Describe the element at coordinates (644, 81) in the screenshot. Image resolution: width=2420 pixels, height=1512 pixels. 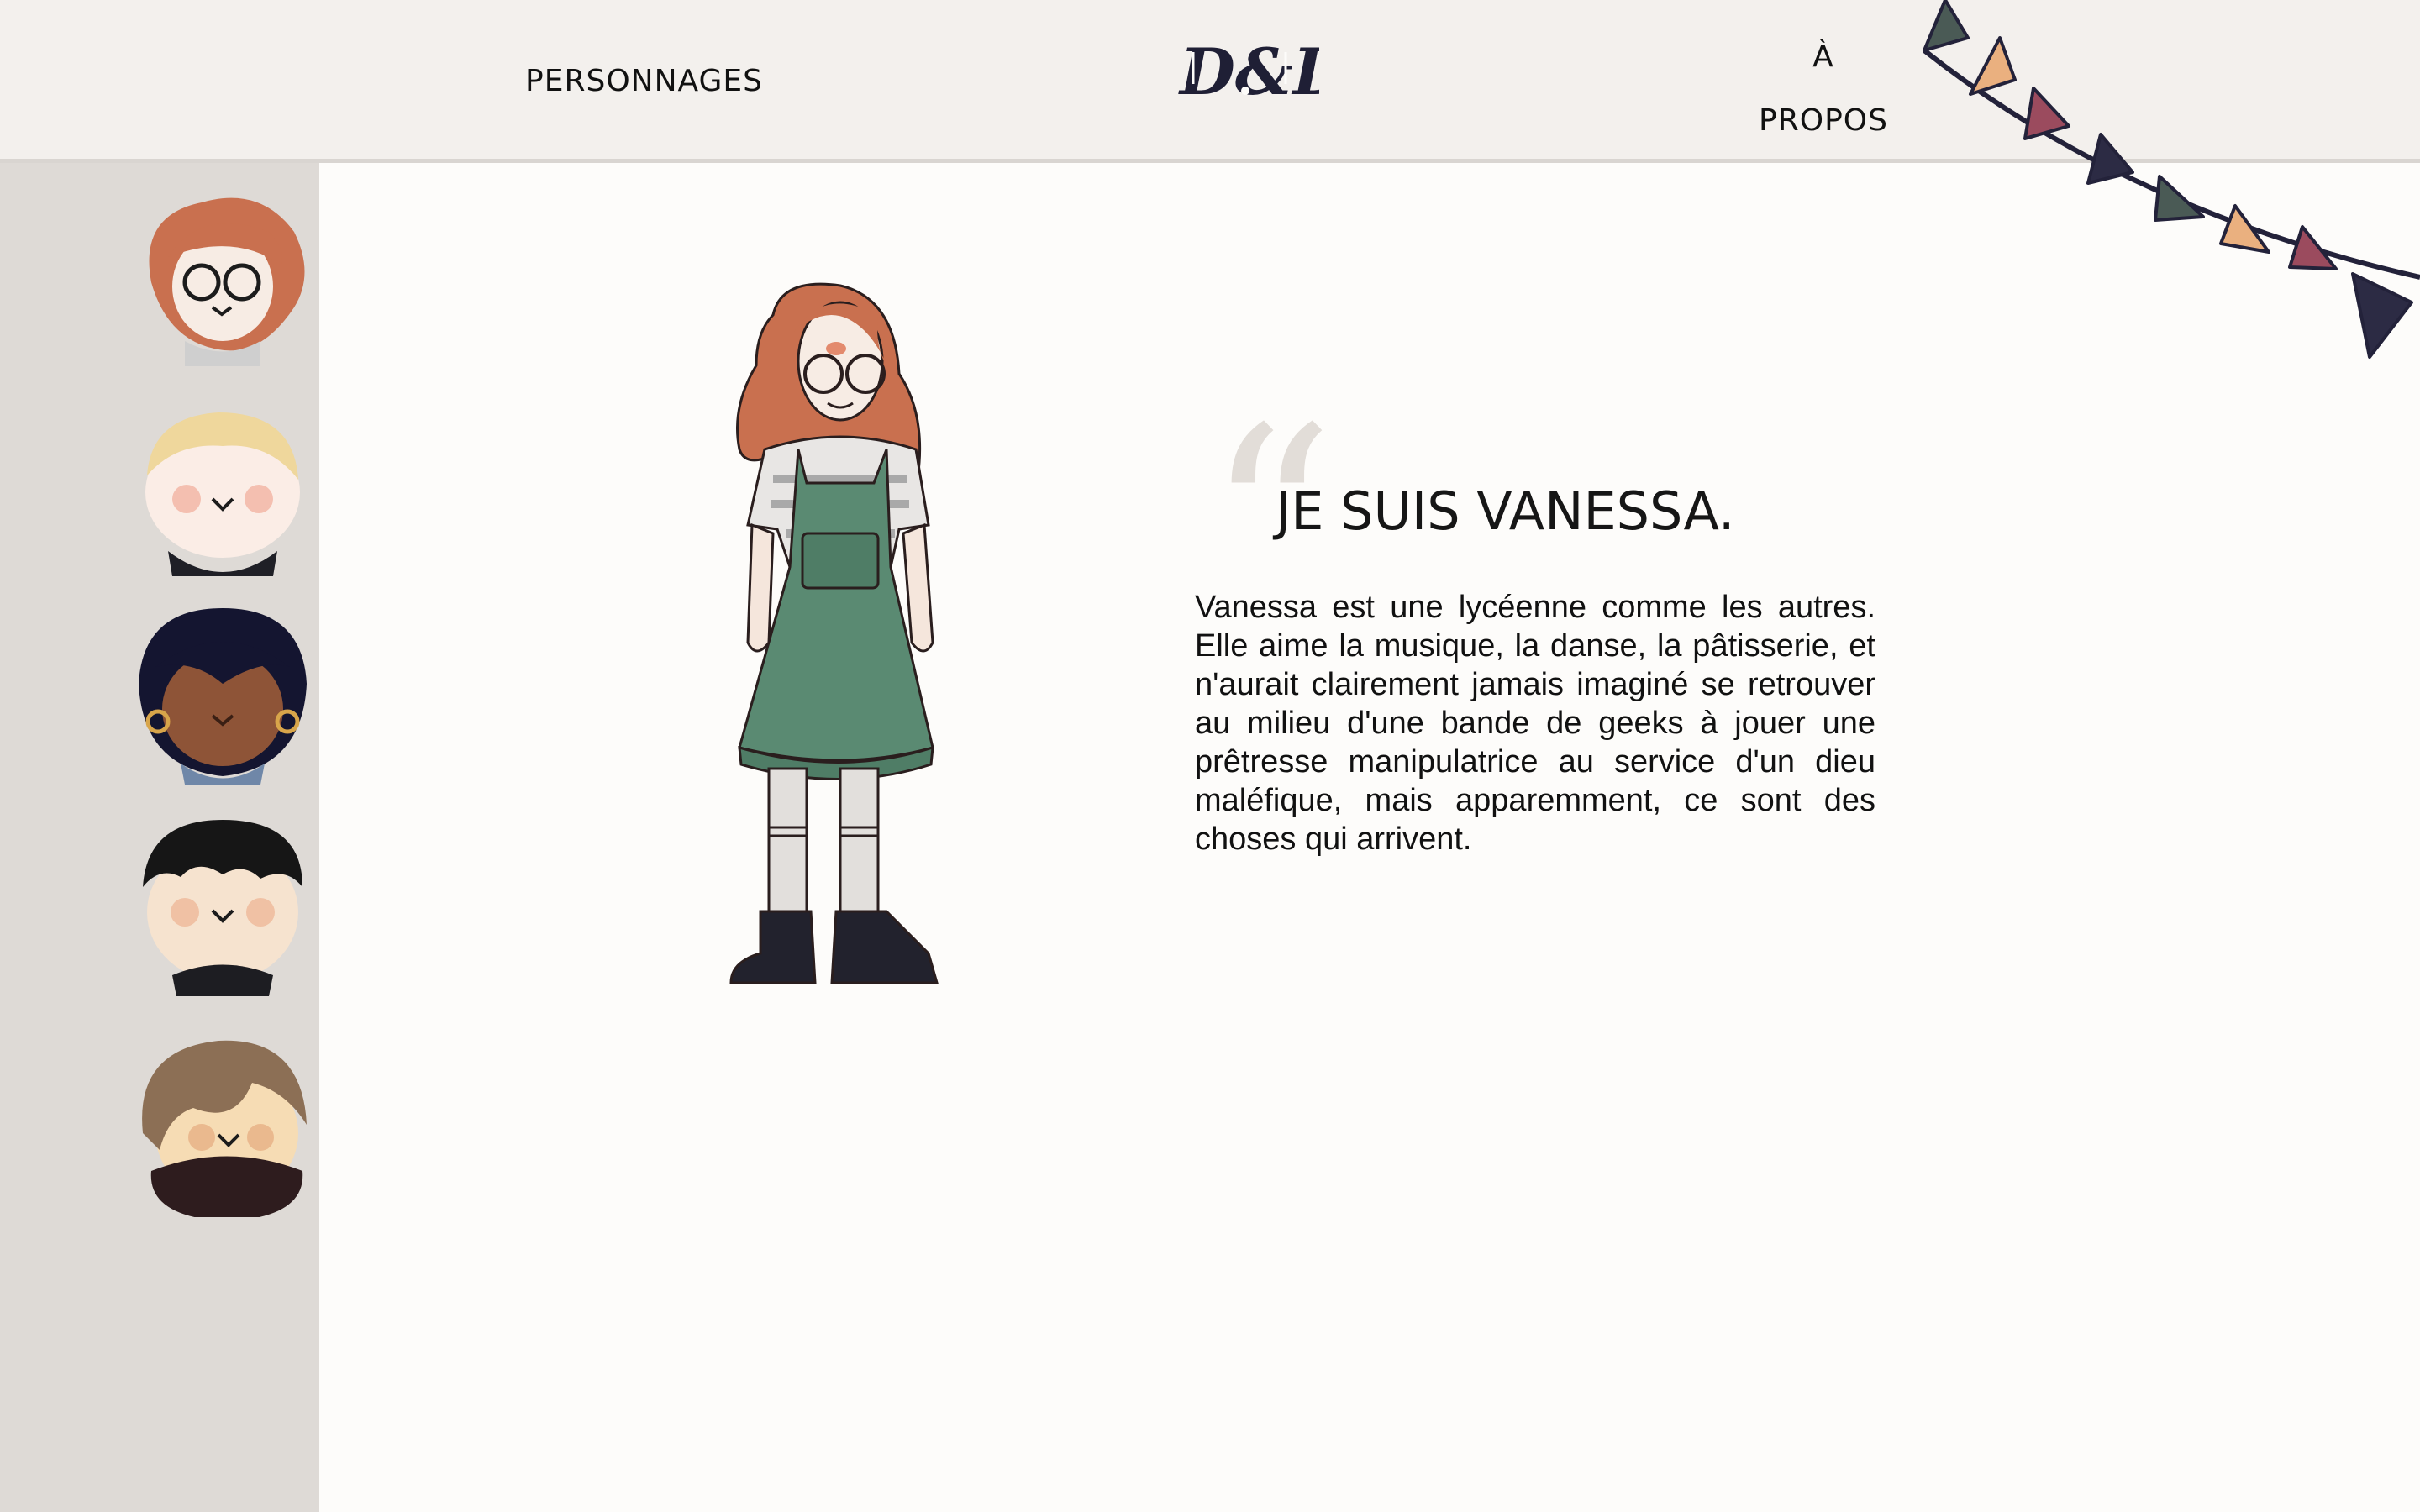
I see `nav-personnages-link: PERSONNAGES` at that location.